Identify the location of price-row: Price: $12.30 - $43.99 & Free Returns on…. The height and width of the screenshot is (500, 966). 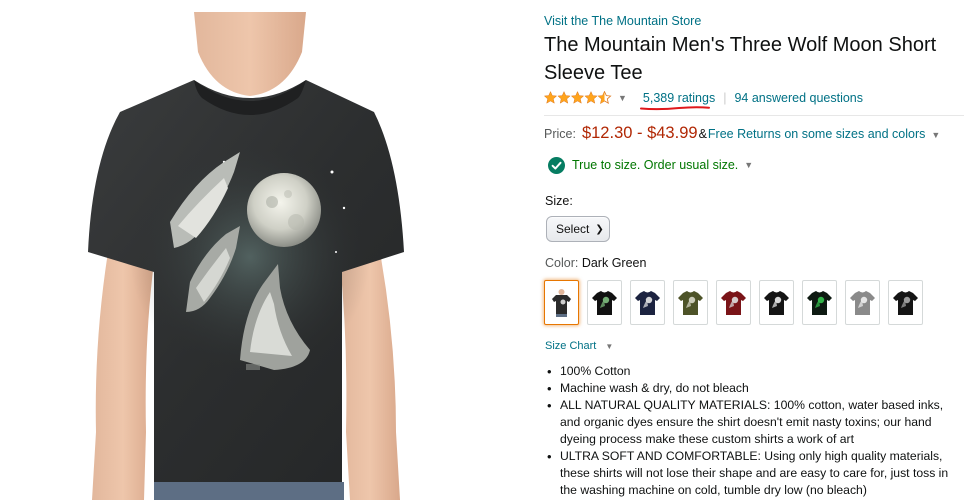
(755, 134).